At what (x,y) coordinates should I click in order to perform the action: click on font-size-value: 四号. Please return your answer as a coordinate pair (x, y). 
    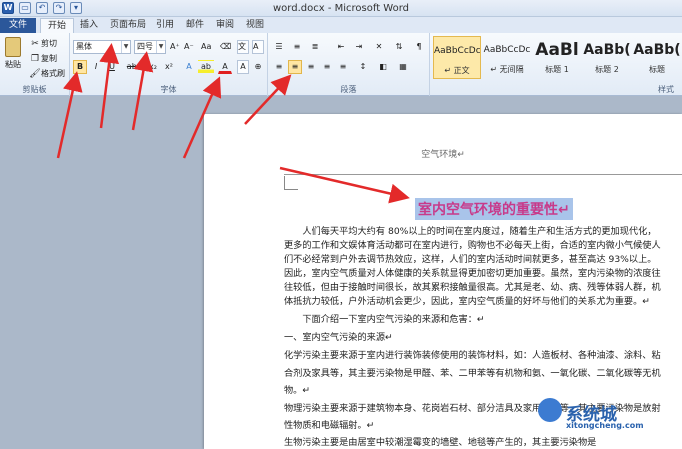
    Looking at the image, I should click on (145, 46).